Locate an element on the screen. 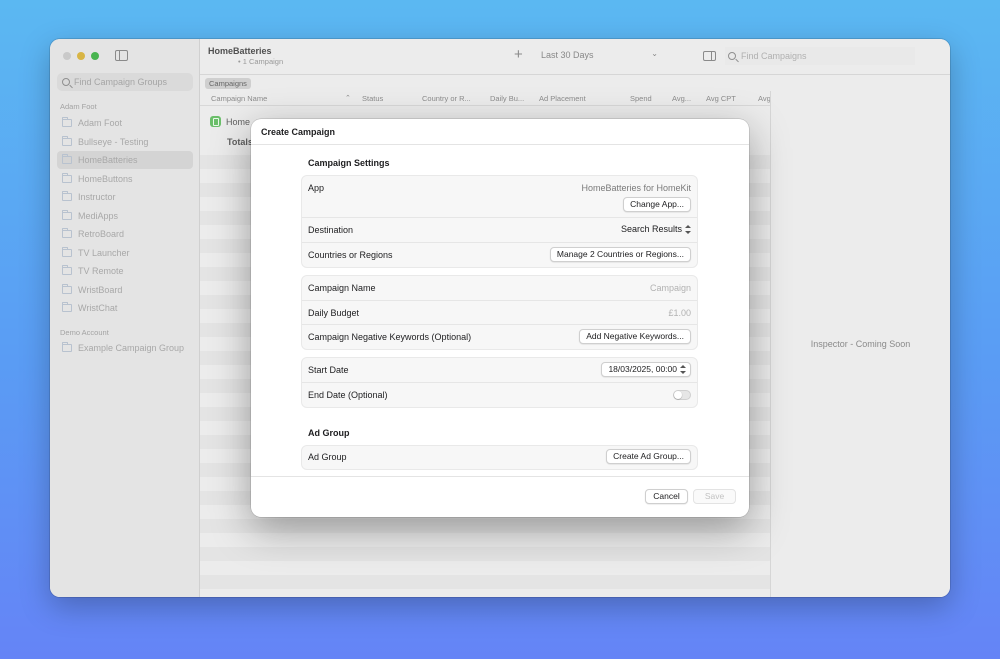  save-button: Save is located at coordinates (714, 496).